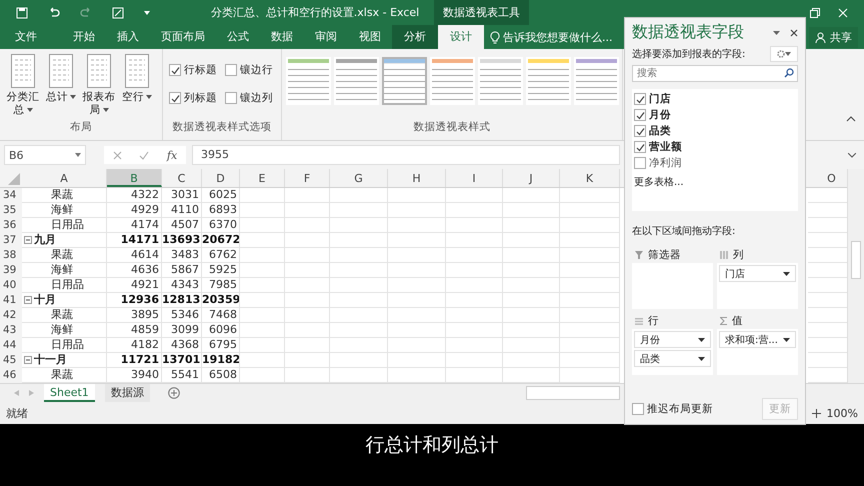 This screenshot has height=486, width=864. Describe the element at coordinates (238, 37) in the screenshot. I see `ribbon-tab: 公式` at that location.